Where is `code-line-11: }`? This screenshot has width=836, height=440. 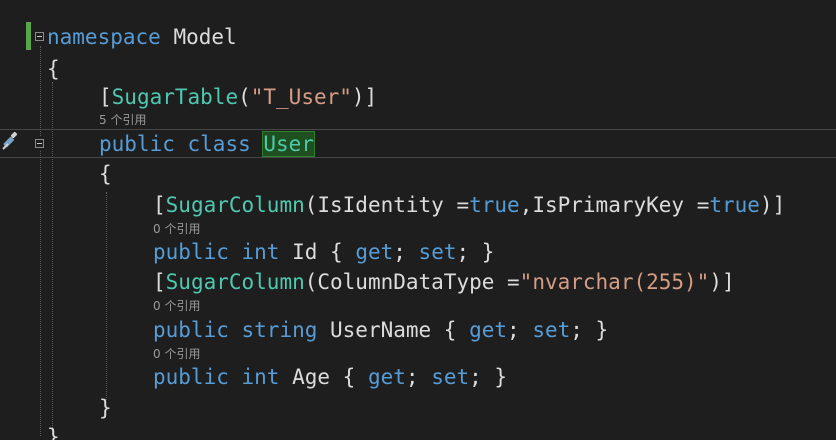
code-line-11: } is located at coordinates (105, 408).